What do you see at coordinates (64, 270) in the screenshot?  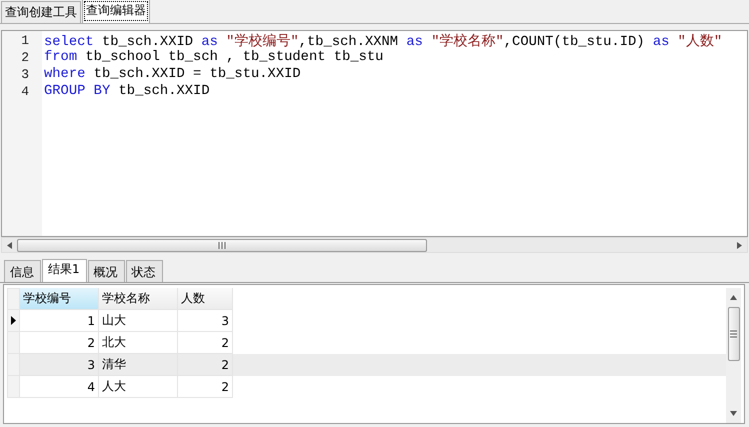 I see `tab: 结果1` at bounding box center [64, 270].